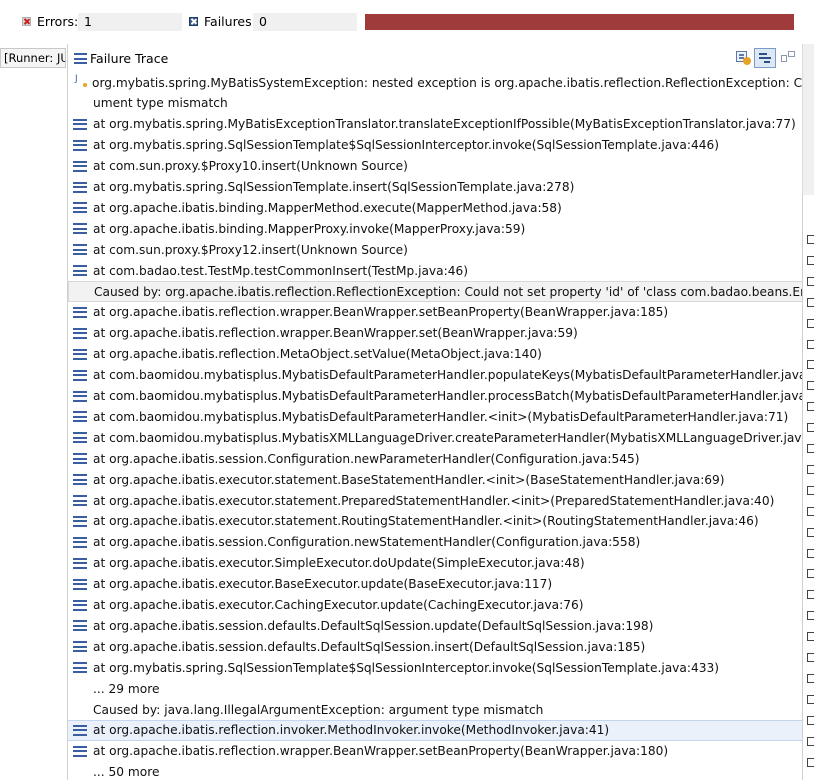 The width and height of the screenshot is (814, 783). Describe the element at coordinates (788, 58) in the screenshot. I see `layout-icon` at that location.